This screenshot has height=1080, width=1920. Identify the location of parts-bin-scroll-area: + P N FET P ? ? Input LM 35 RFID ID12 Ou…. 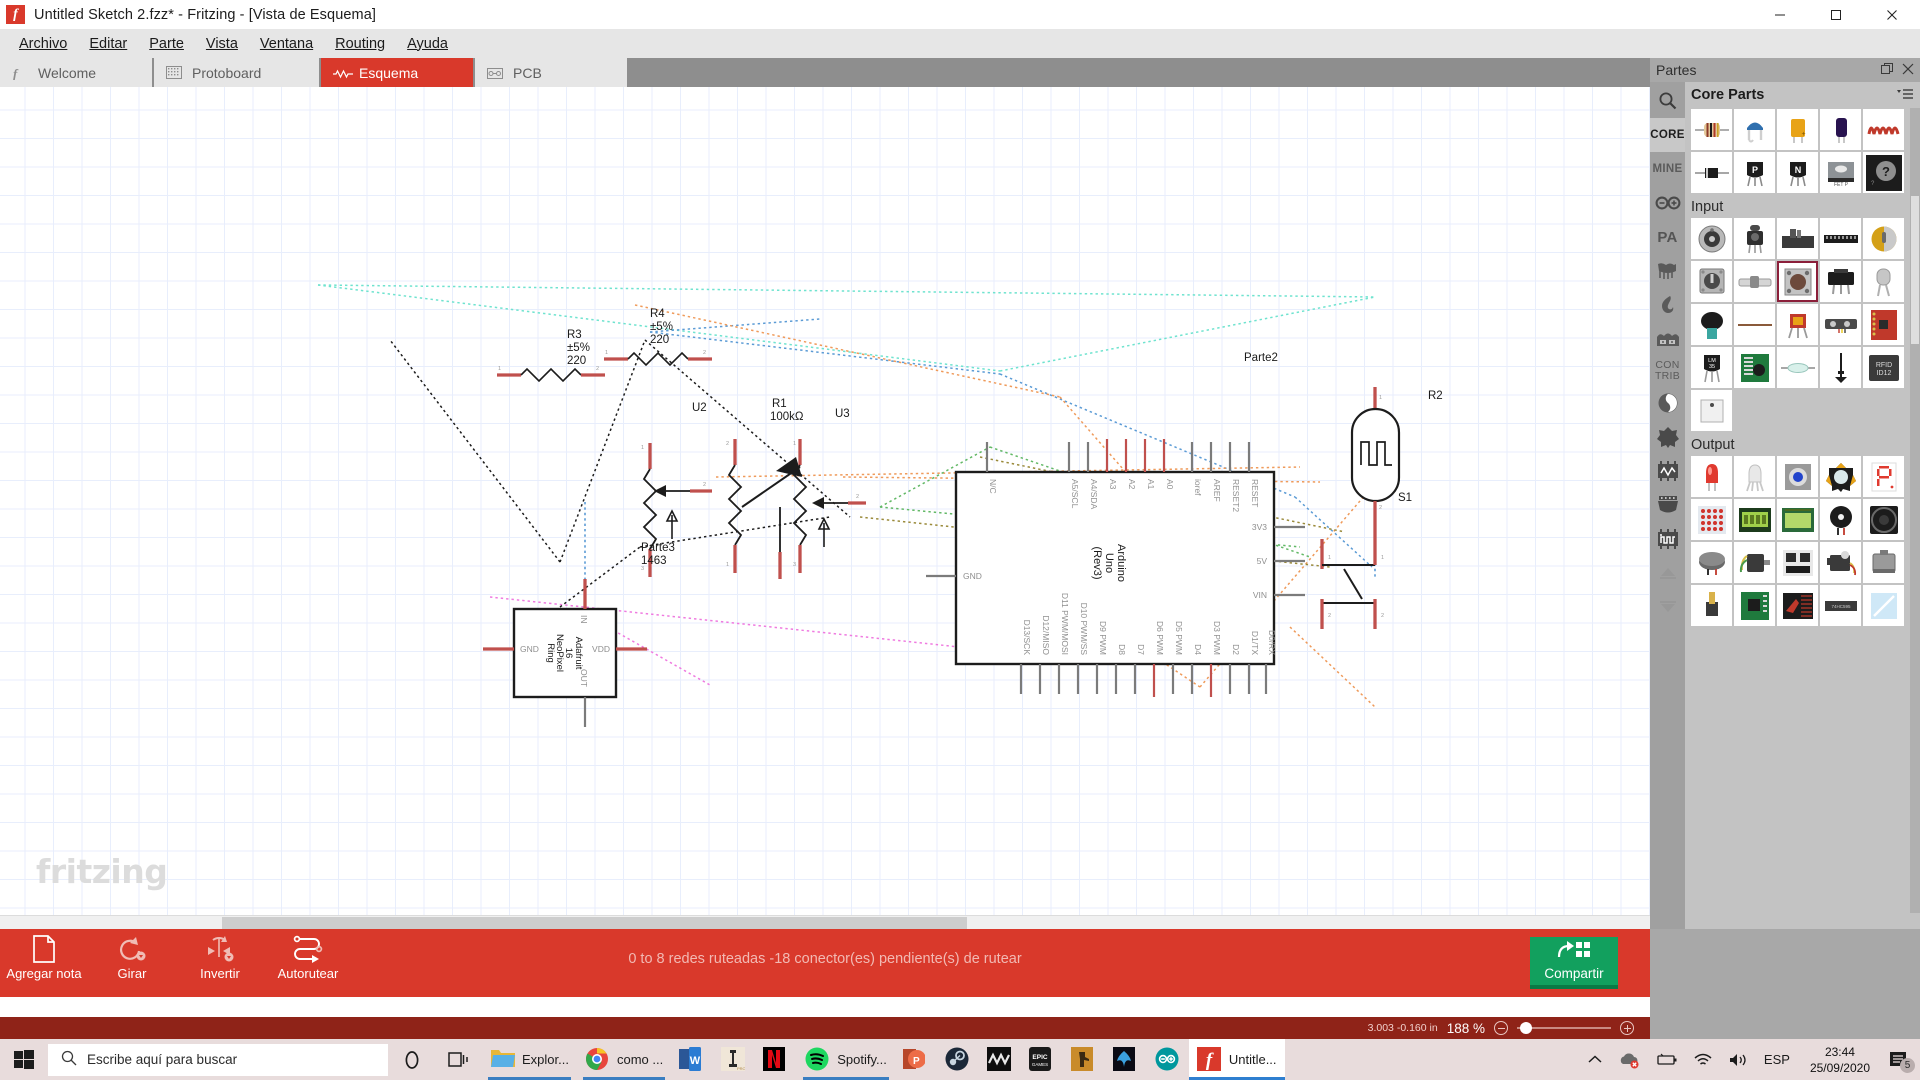
(1797, 510).